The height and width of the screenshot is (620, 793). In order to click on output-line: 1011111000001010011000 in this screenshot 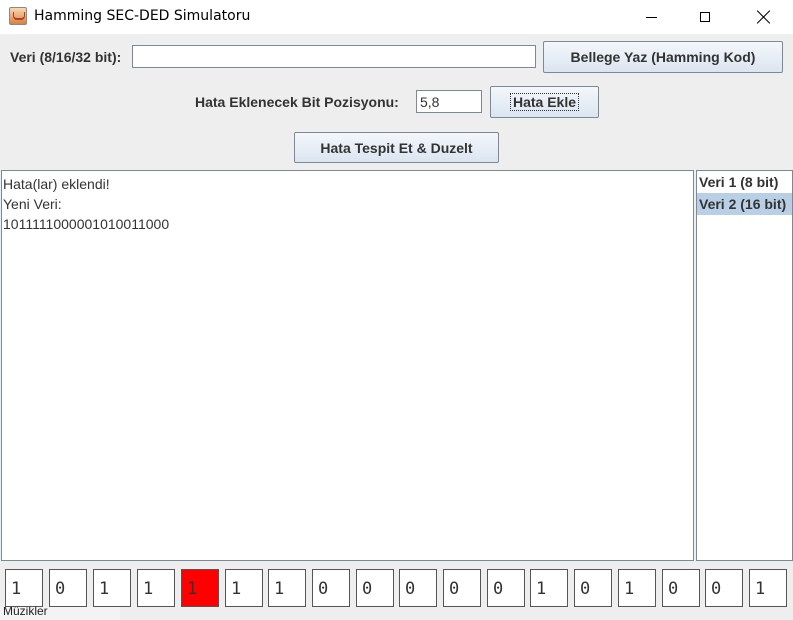, I will do `click(86, 224)`.